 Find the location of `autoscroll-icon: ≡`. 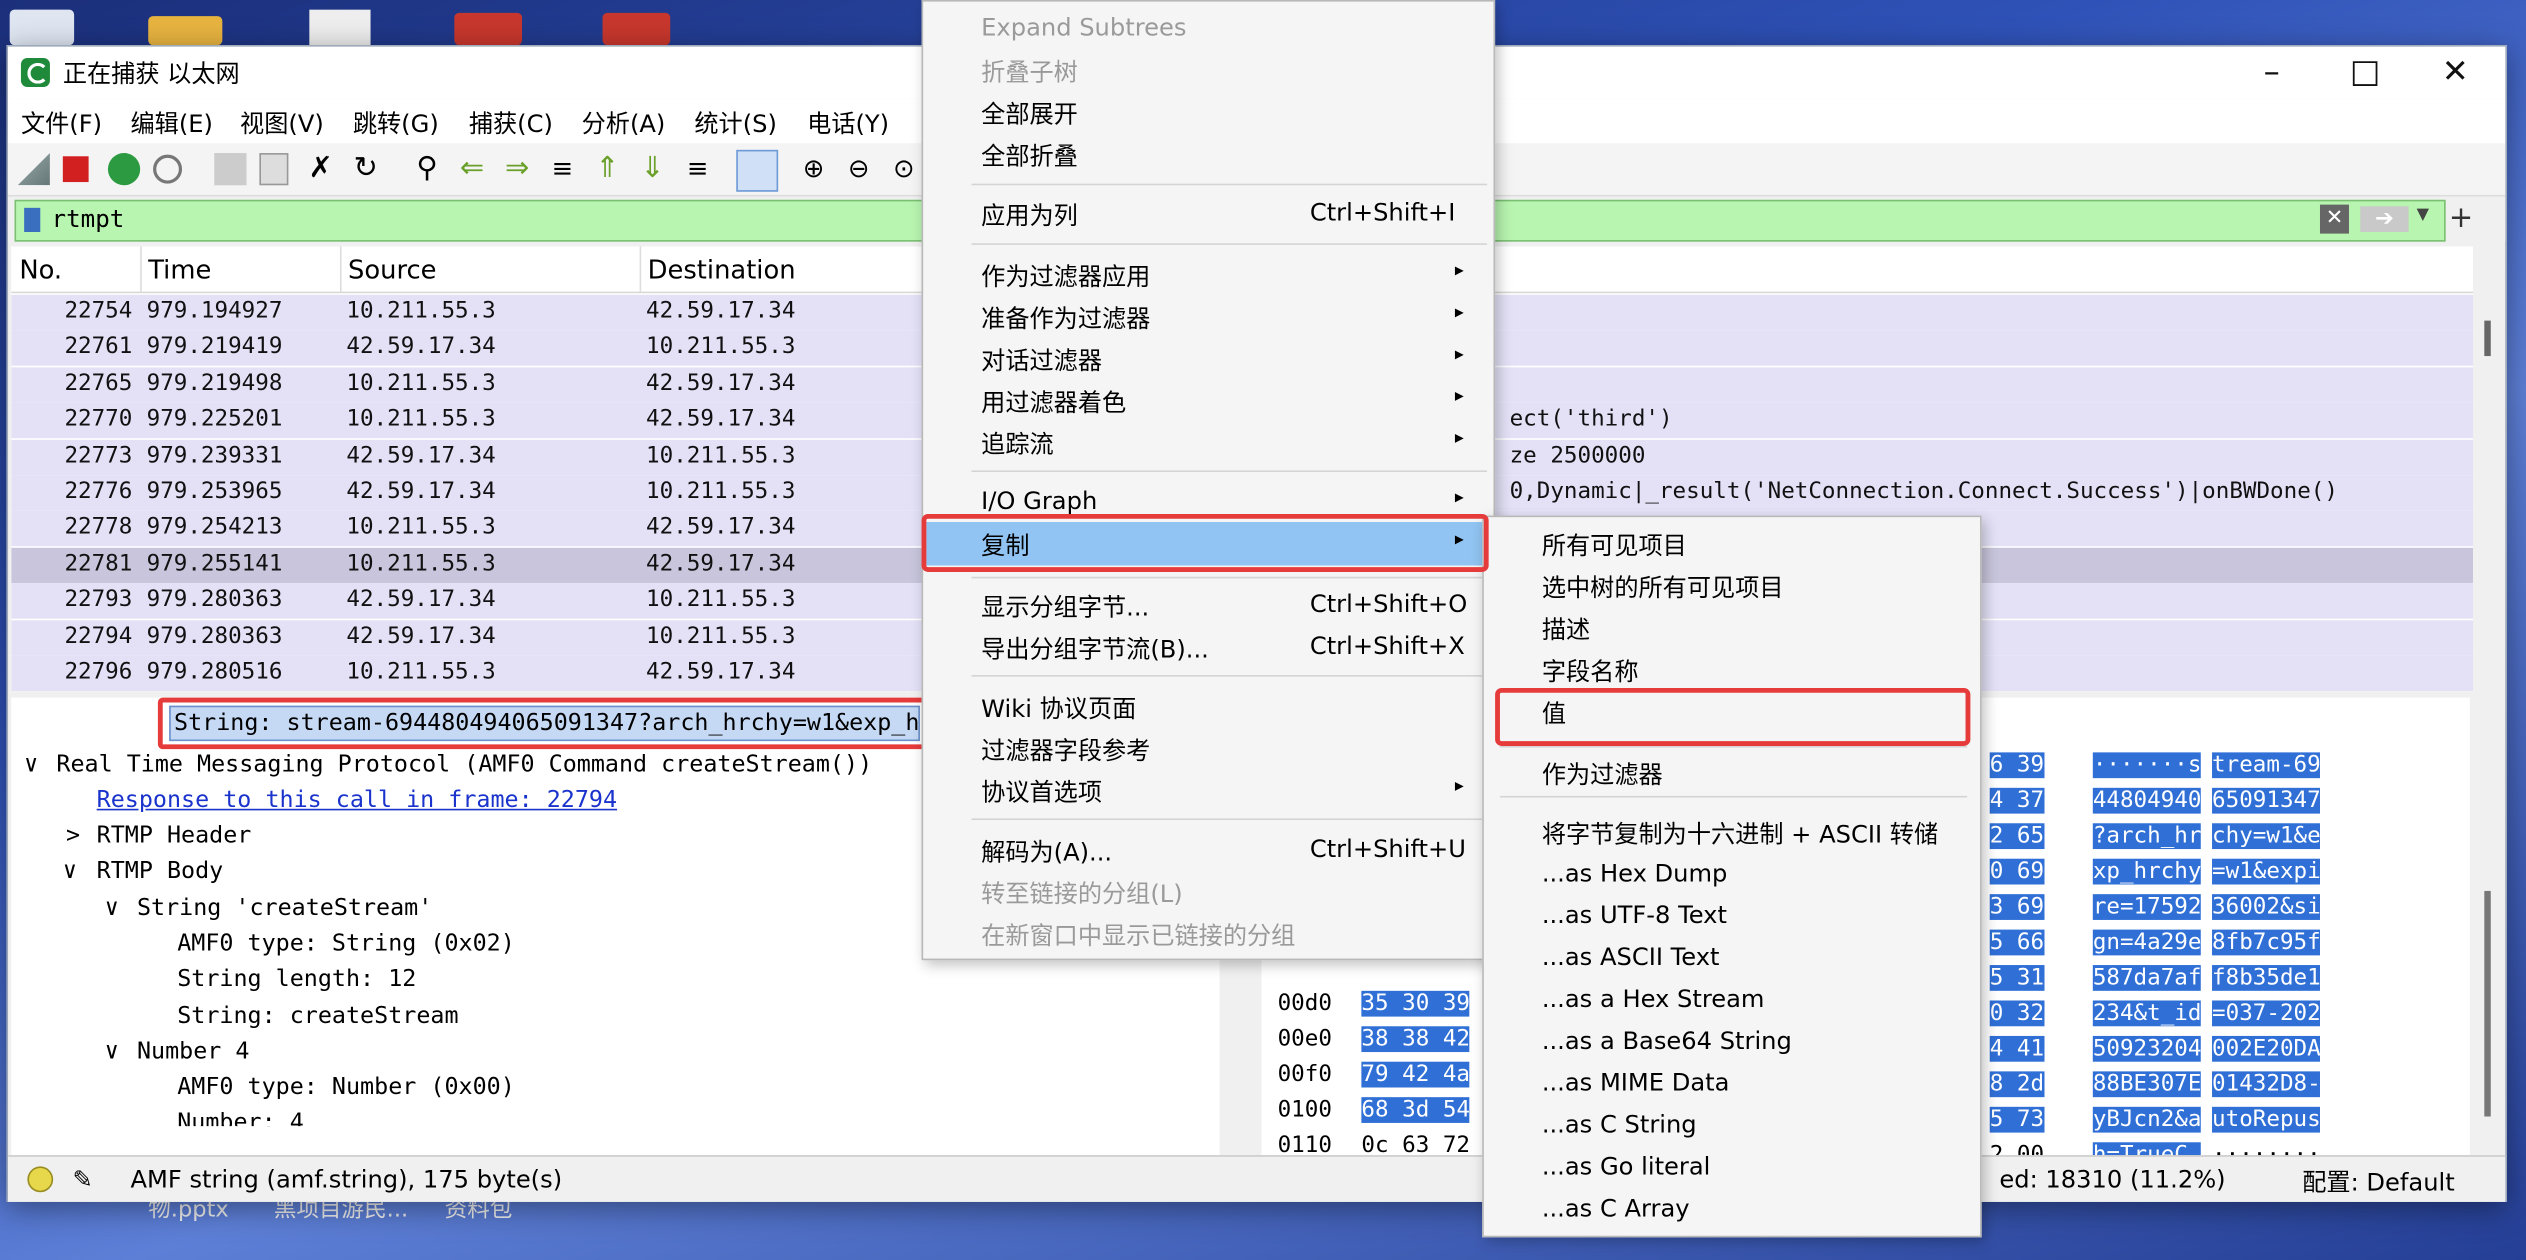

autoscroll-icon: ≡ is located at coordinates (697, 169).